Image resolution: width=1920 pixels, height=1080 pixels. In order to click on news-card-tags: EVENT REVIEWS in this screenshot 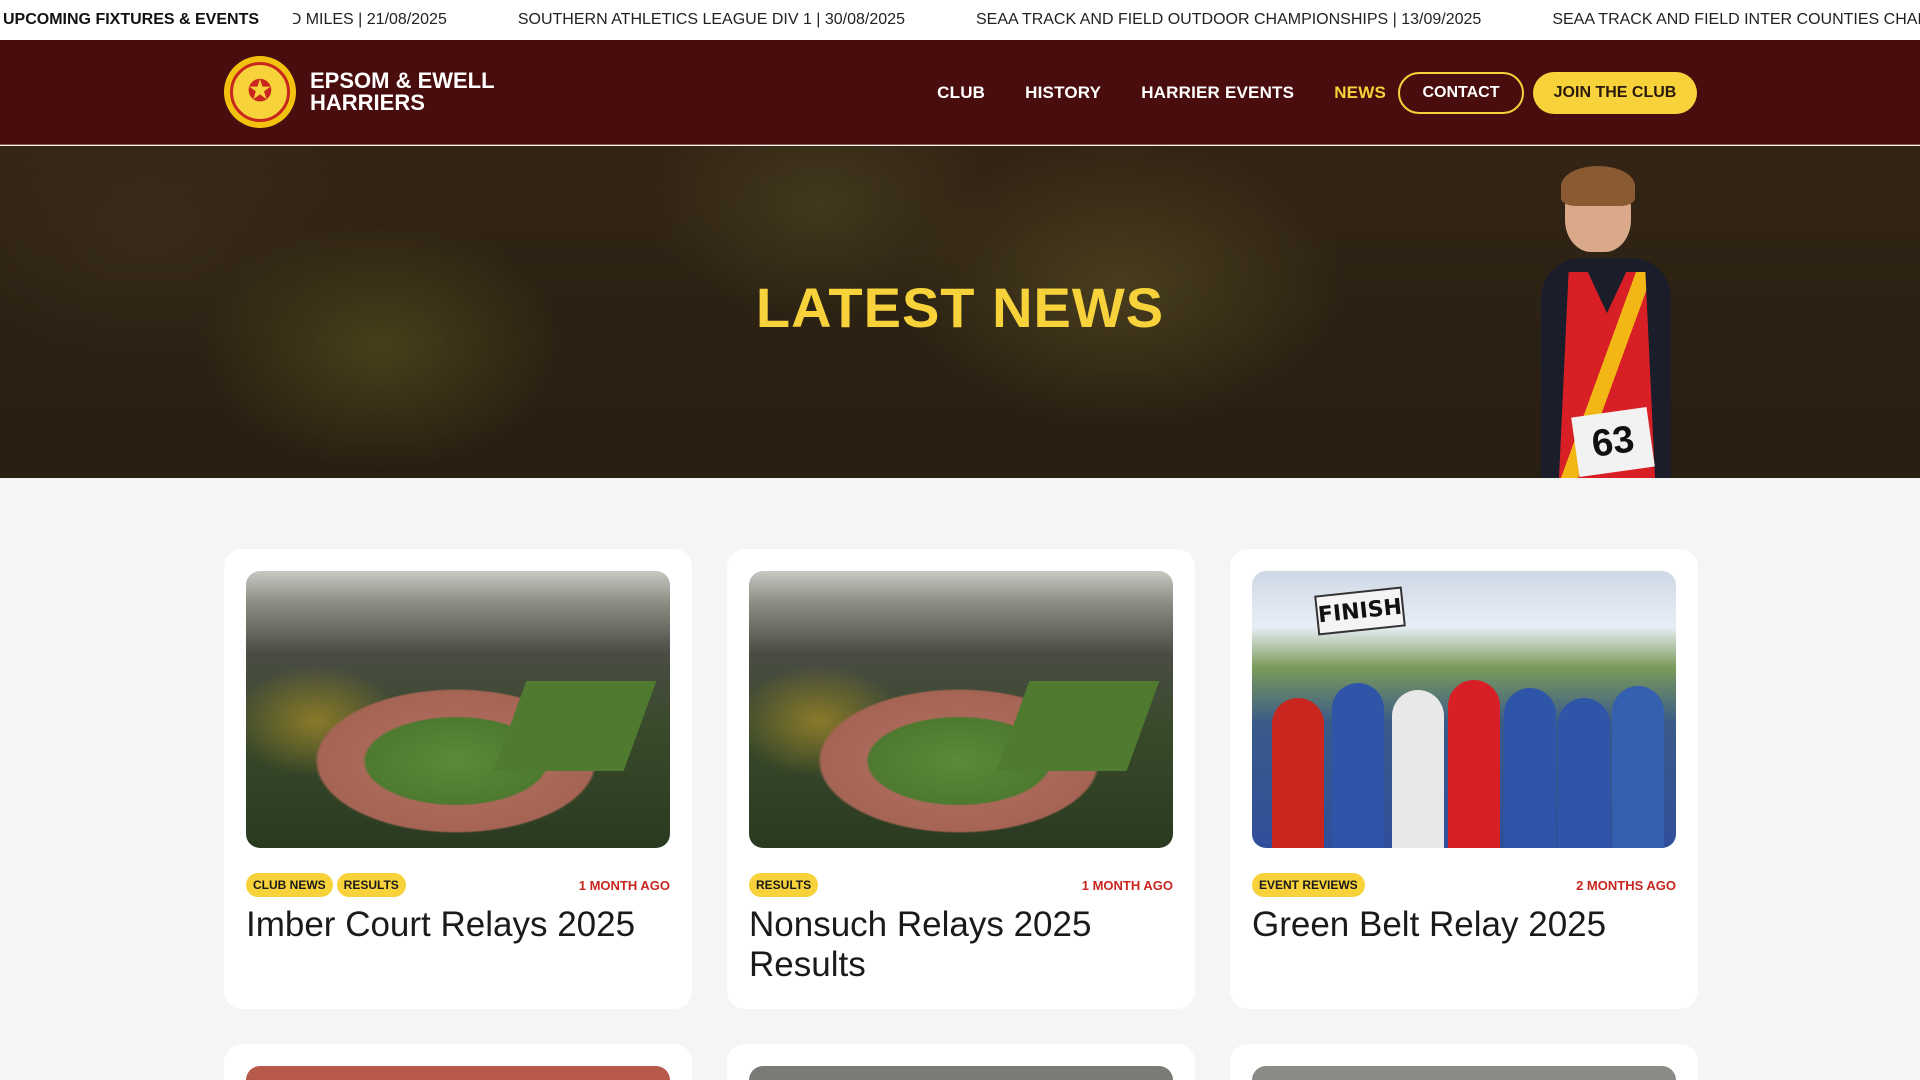, I will do `click(1308, 885)`.